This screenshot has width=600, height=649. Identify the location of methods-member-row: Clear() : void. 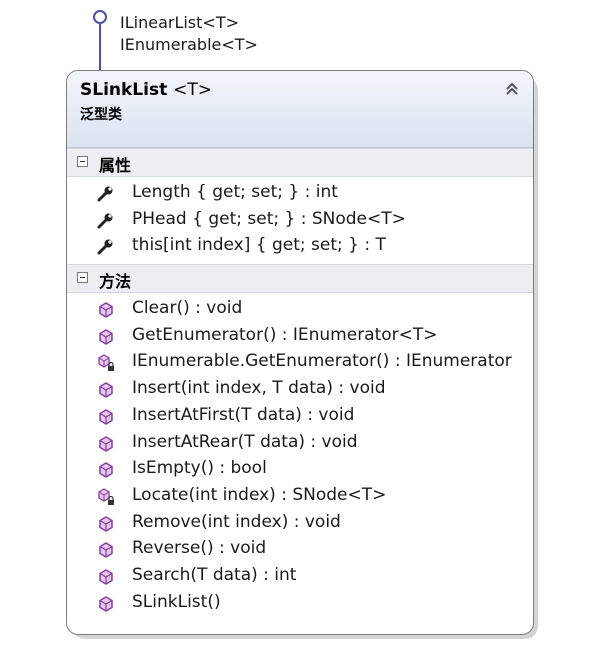
(300, 309).